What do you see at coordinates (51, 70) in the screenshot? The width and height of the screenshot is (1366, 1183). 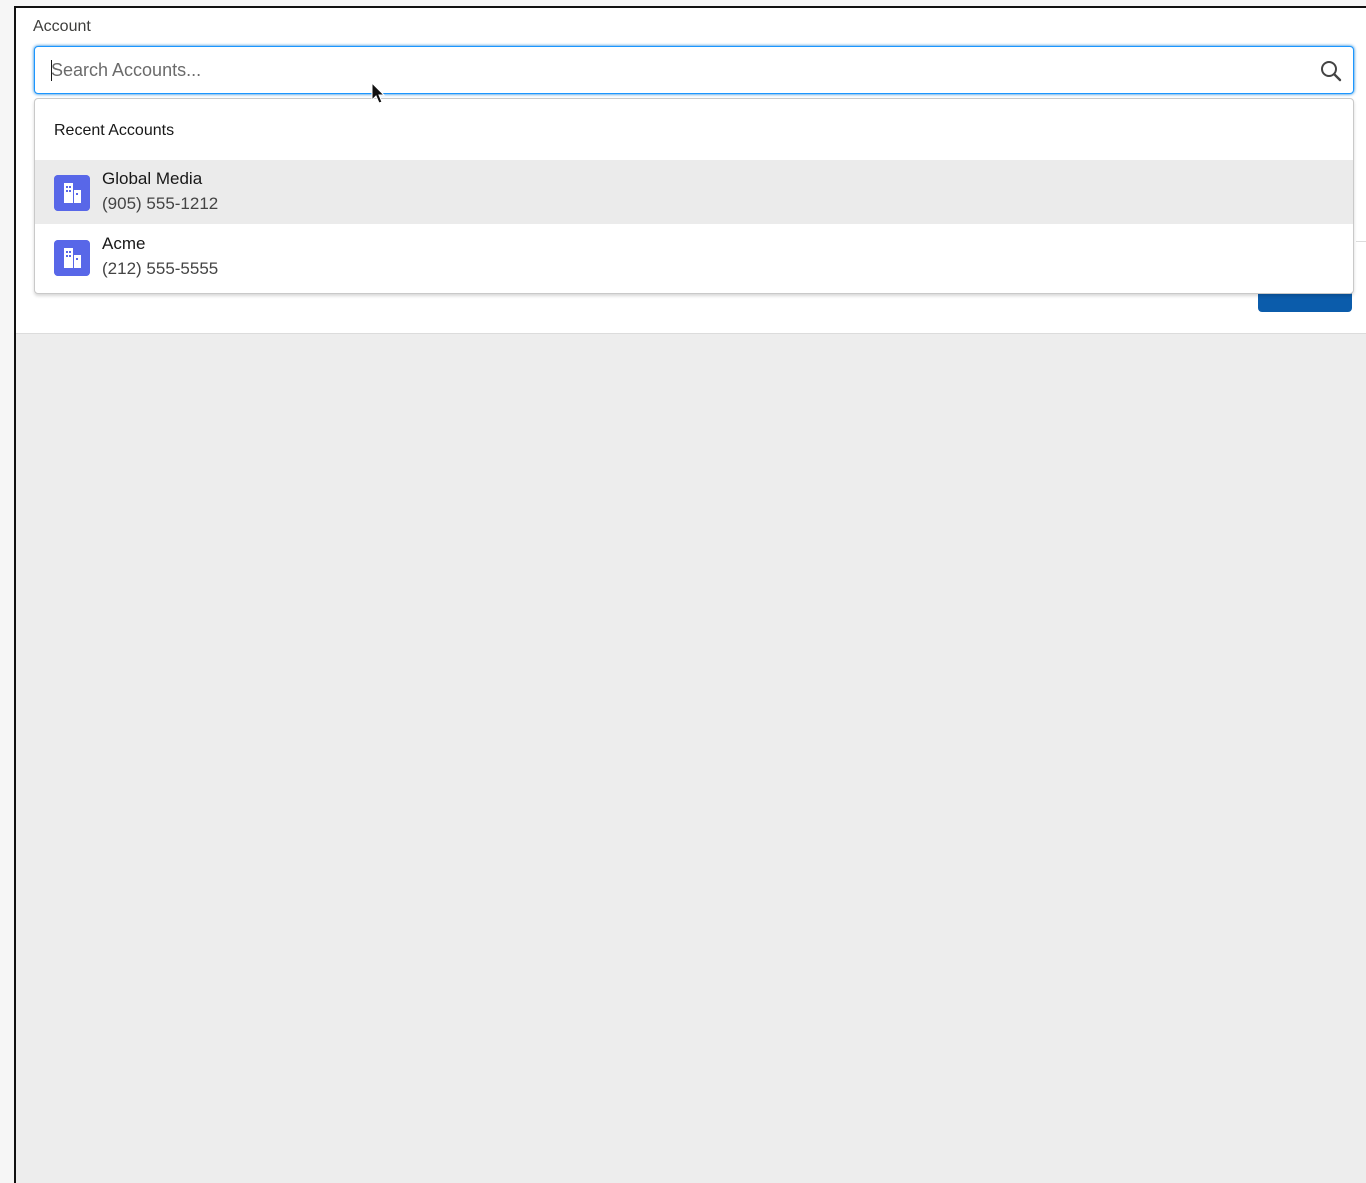 I see `text-caret` at bounding box center [51, 70].